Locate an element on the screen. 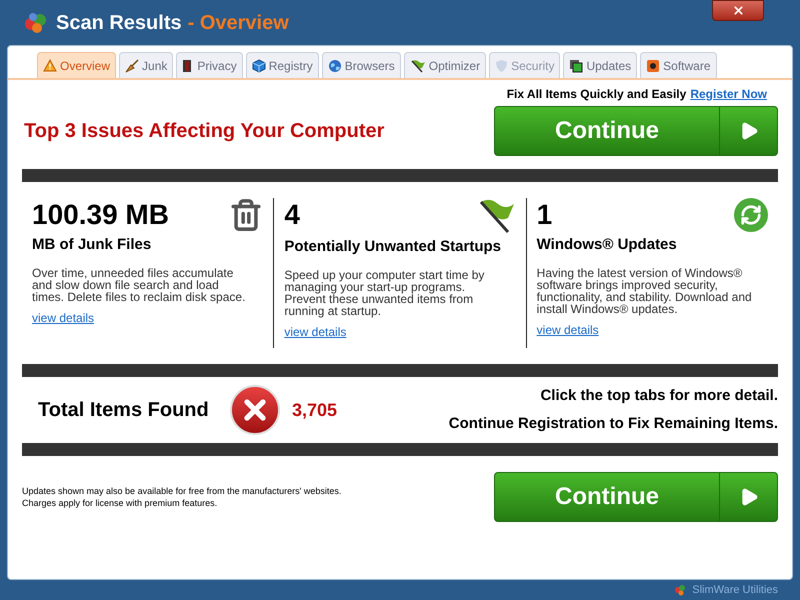  refresh-icon is located at coordinates (751, 215).